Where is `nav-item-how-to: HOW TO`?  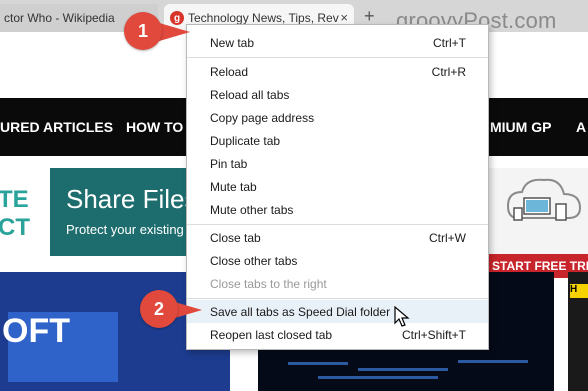
nav-item-how-to: HOW TO is located at coordinates (154, 127).